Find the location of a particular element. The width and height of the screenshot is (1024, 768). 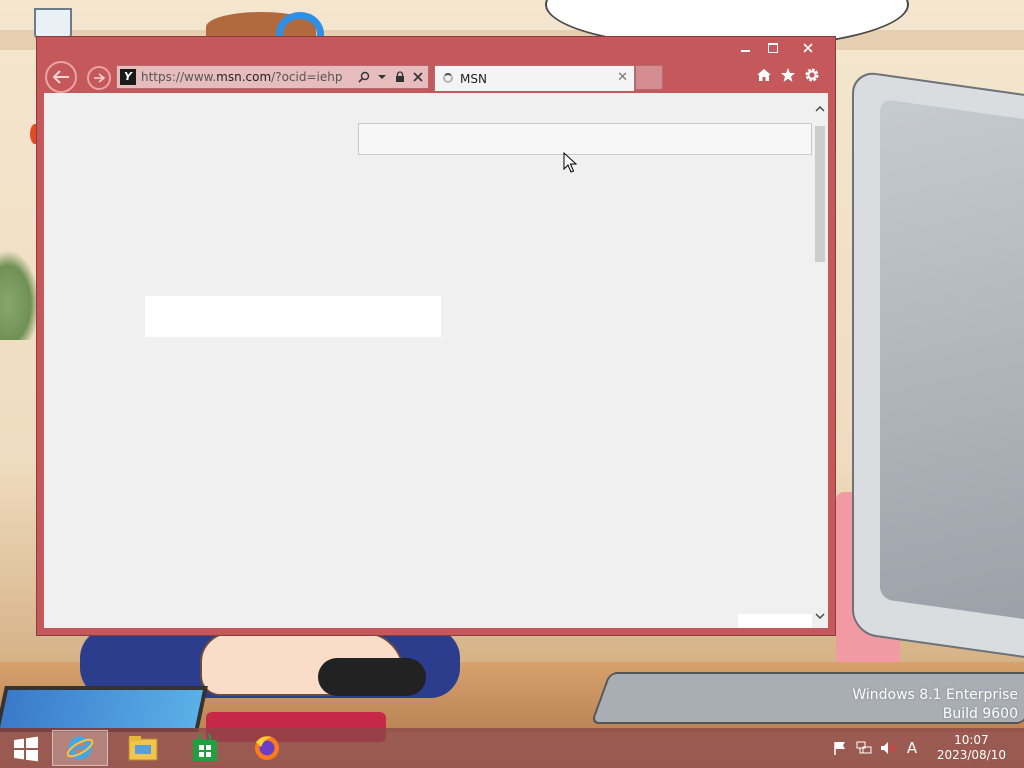

wallpaper-monitor-screen is located at coordinates (952, 360).